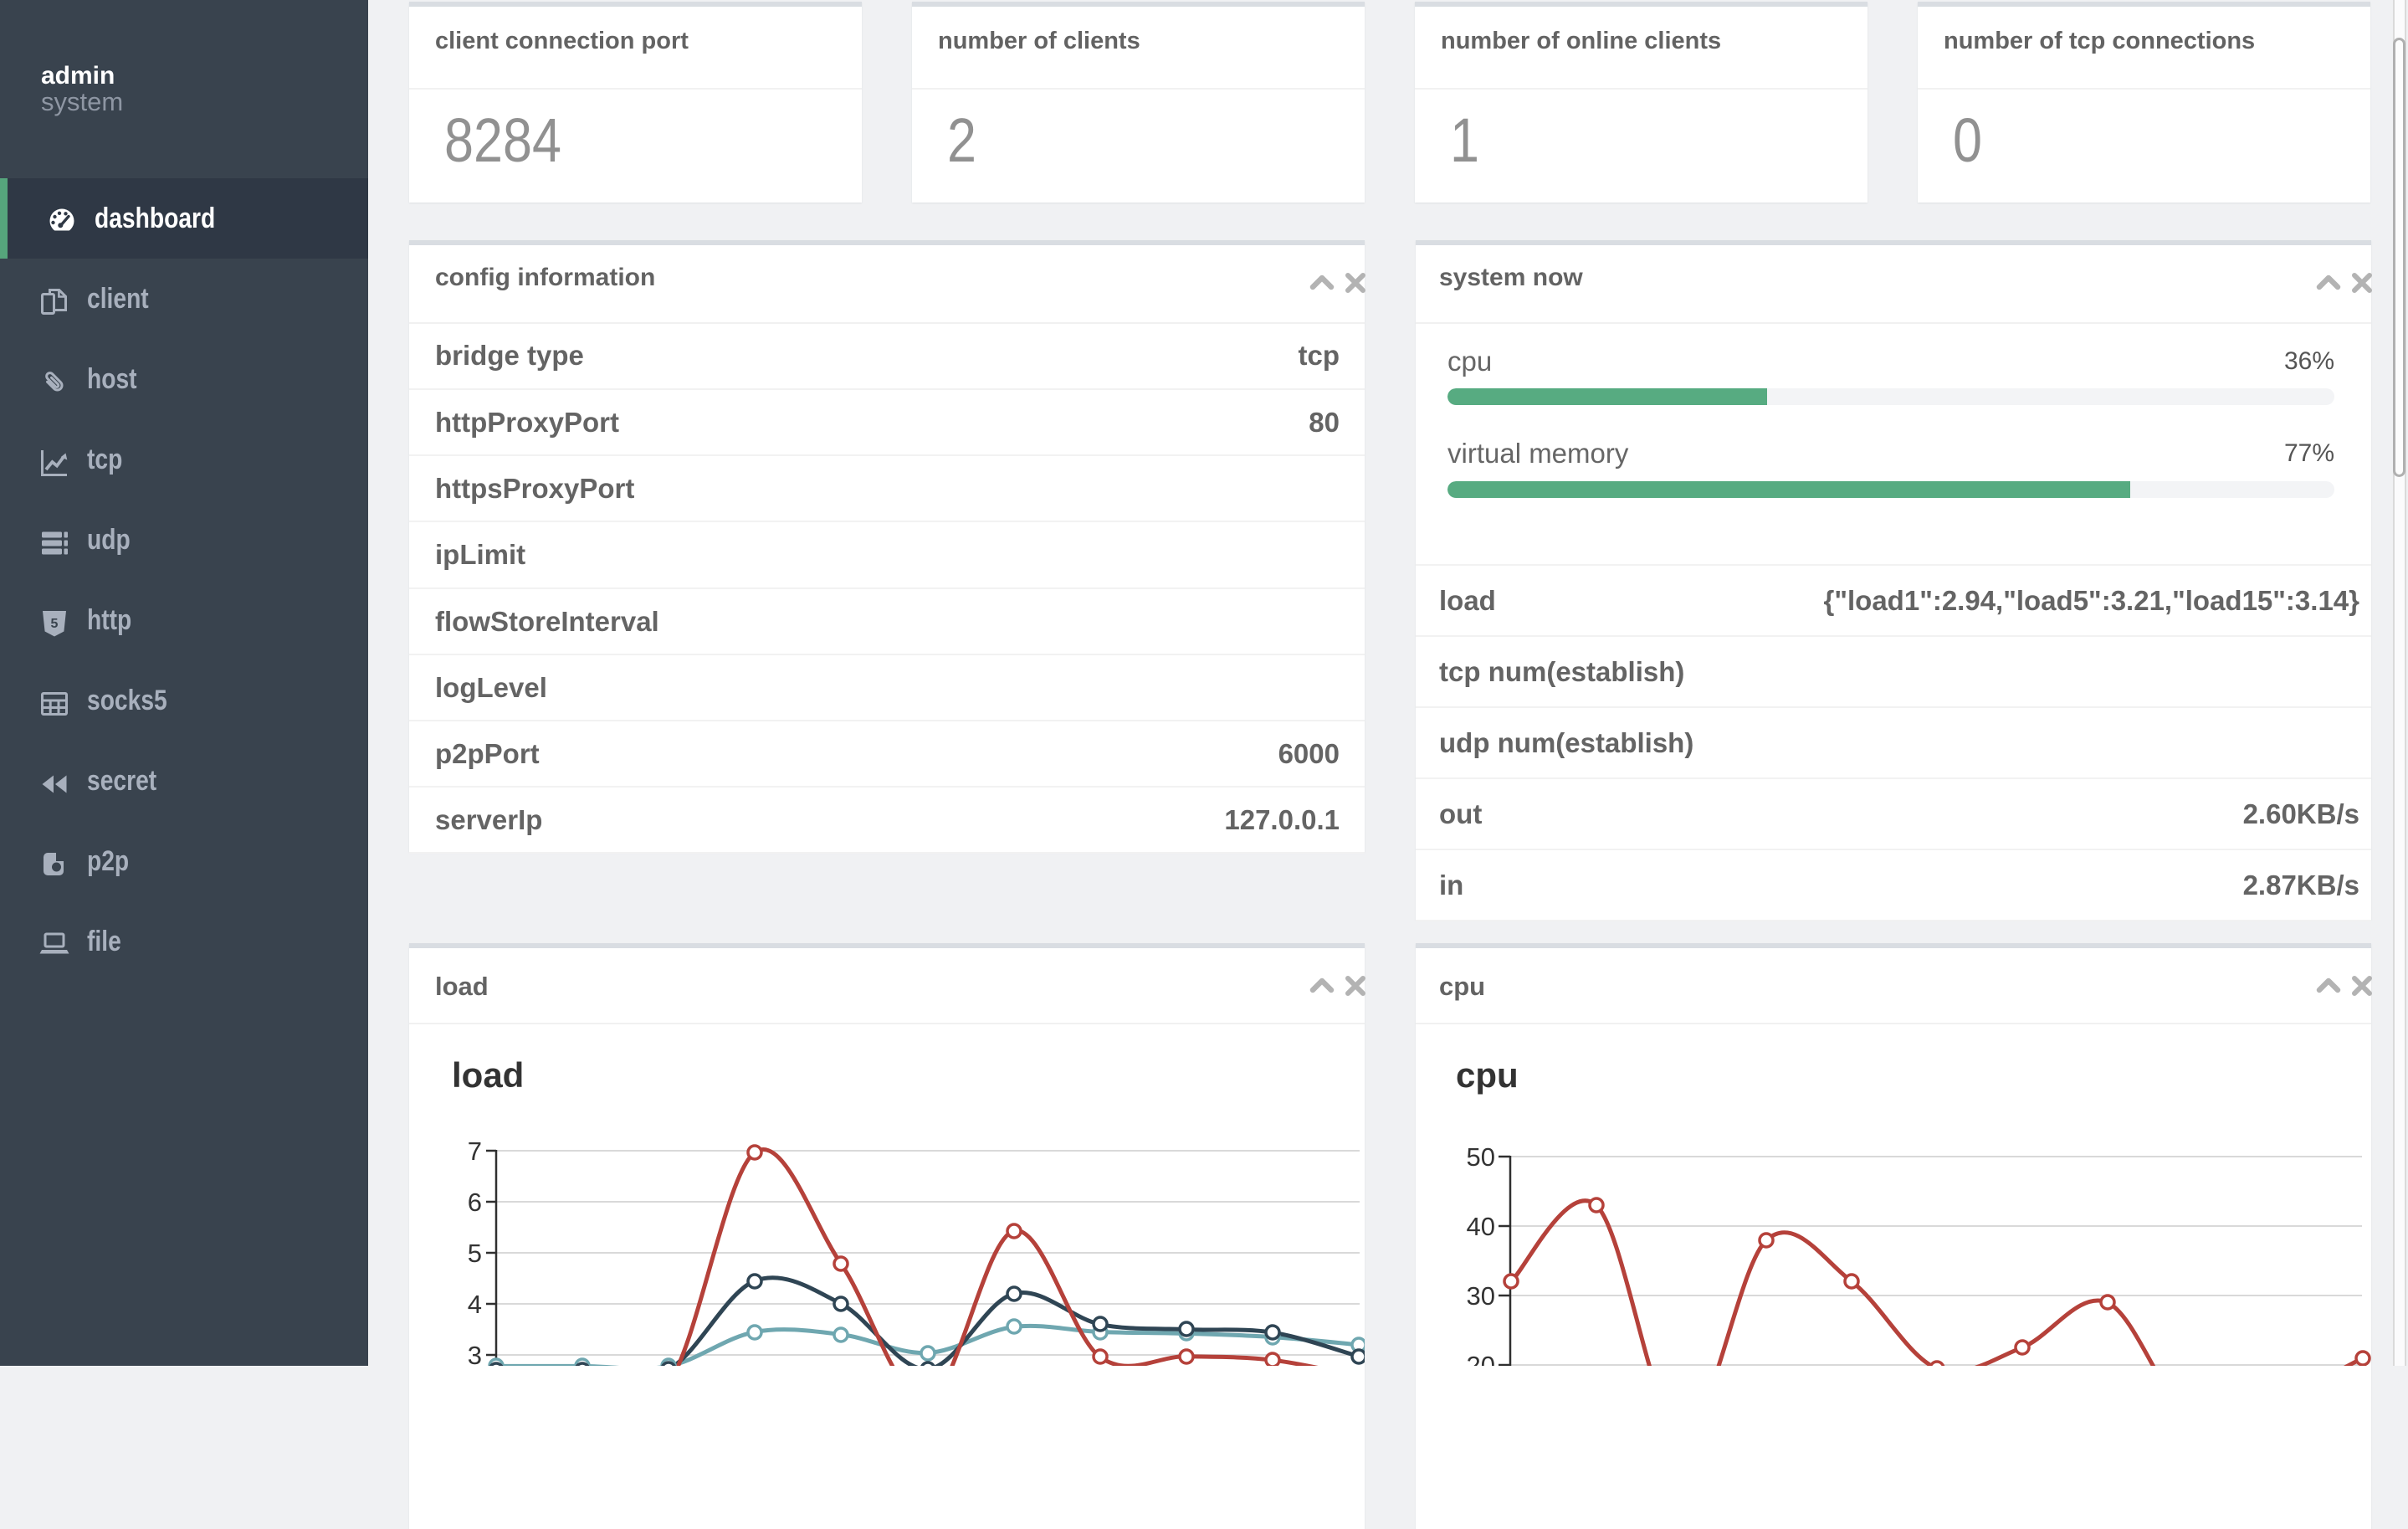 This screenshot has width=2408, height=1529. What do you see at coordinates (475, 1202) in the screenshot?
I see `svg-text: 6` at bounding box center [475, 1202].